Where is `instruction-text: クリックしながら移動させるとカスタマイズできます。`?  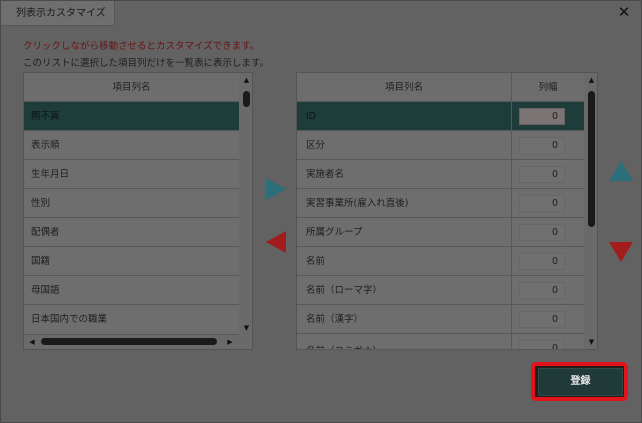 instruction-text: クリックしながら移動させるとカスタマイズできます。 is located at coordinates (141, 46).